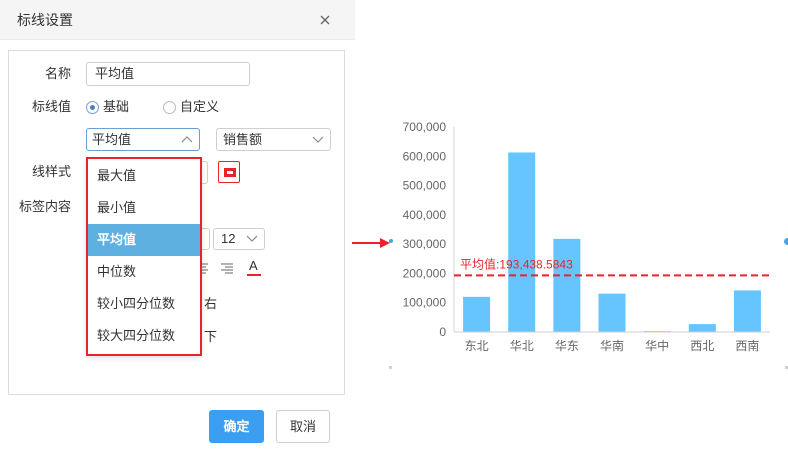 The image size is (788, 462). I want to click on stat-dropdown: 最大值 最小值 平均值 中位数 较小四分位数 较大四分位数, so click(144, 256).